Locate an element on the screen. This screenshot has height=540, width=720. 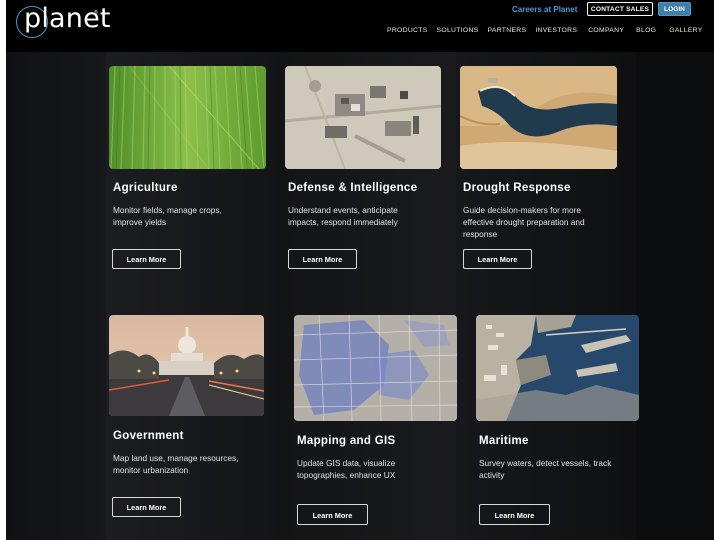
card-description-line: improve yields is located at coordinates (140, 222).